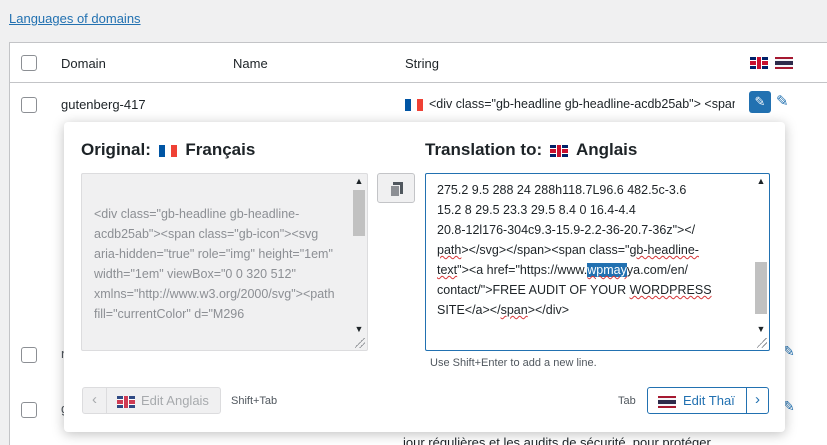 This screenshot has height=445, width=827. What do you see at coordinates (116, 149) in the screenshot?
I see `original-label: Original:` at bounding box center [116, 149].